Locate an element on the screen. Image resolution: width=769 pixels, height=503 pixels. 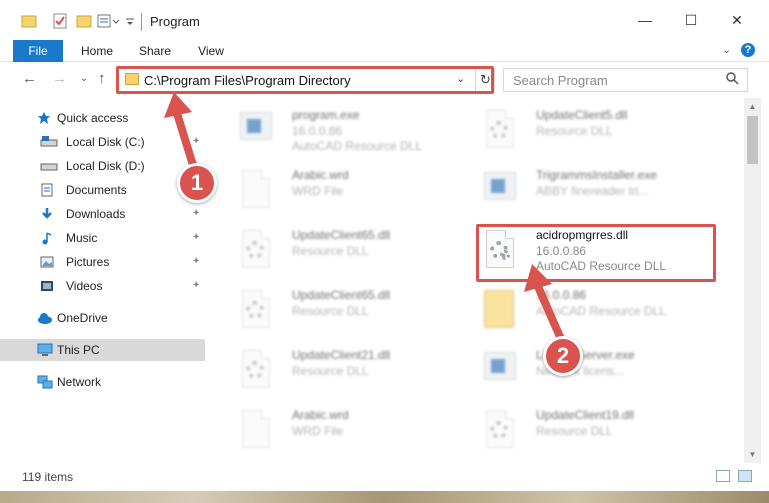
nav-this-pc: This PC is located at coordinates (102, 350).